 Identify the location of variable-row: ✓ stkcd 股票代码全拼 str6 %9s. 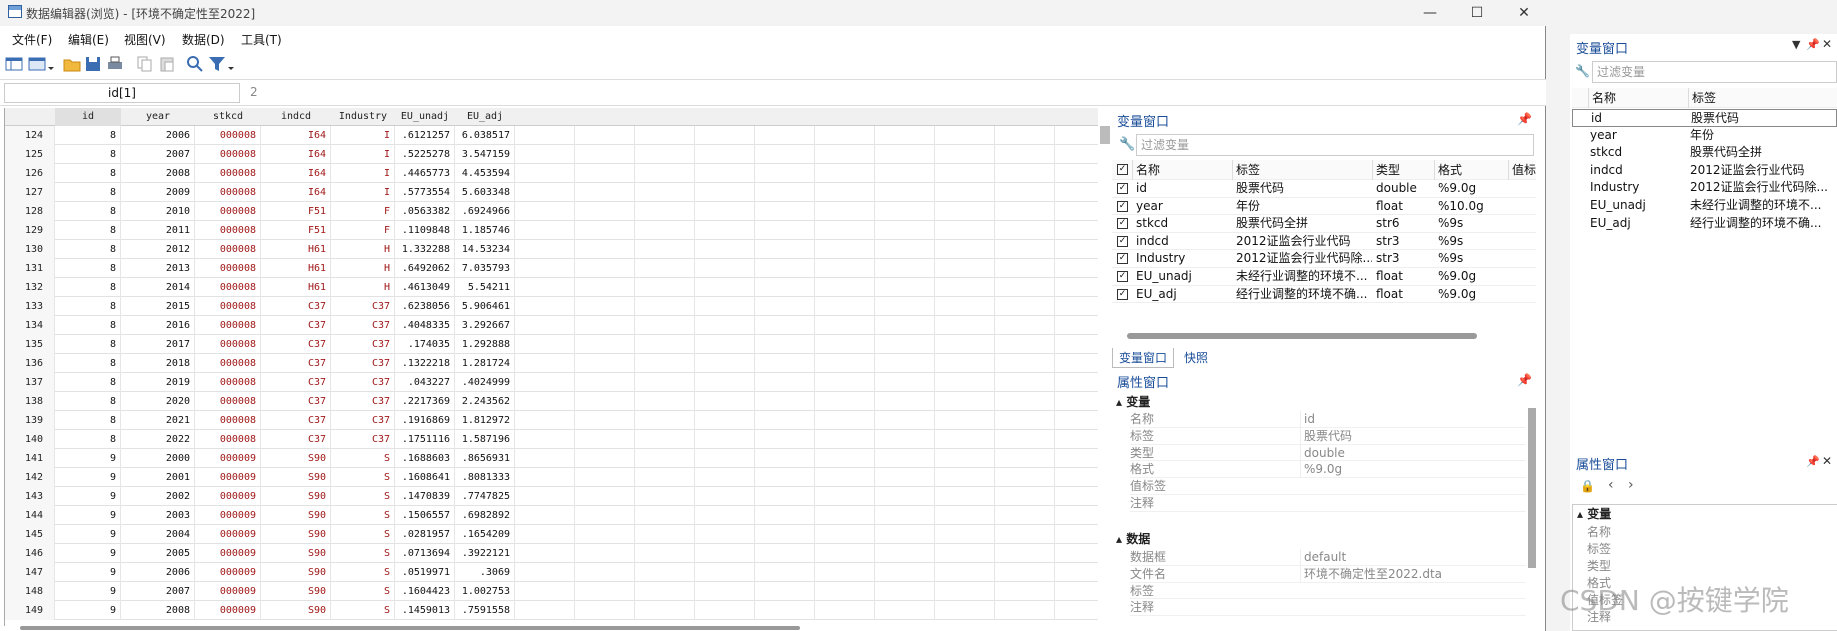
(1324, 224).